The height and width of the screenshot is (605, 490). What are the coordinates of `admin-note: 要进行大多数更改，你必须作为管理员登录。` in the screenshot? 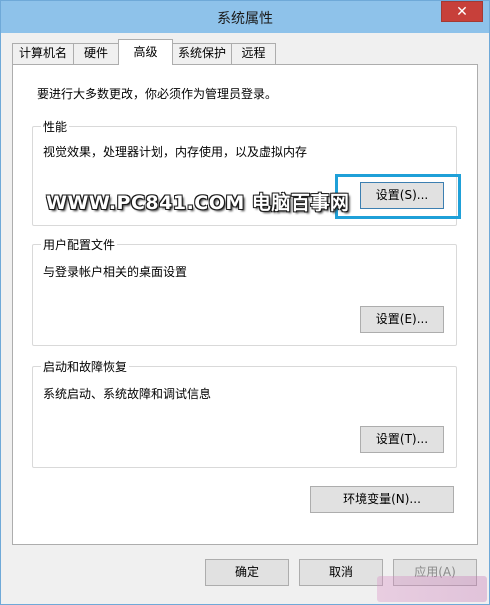 It's located at (157, 94).